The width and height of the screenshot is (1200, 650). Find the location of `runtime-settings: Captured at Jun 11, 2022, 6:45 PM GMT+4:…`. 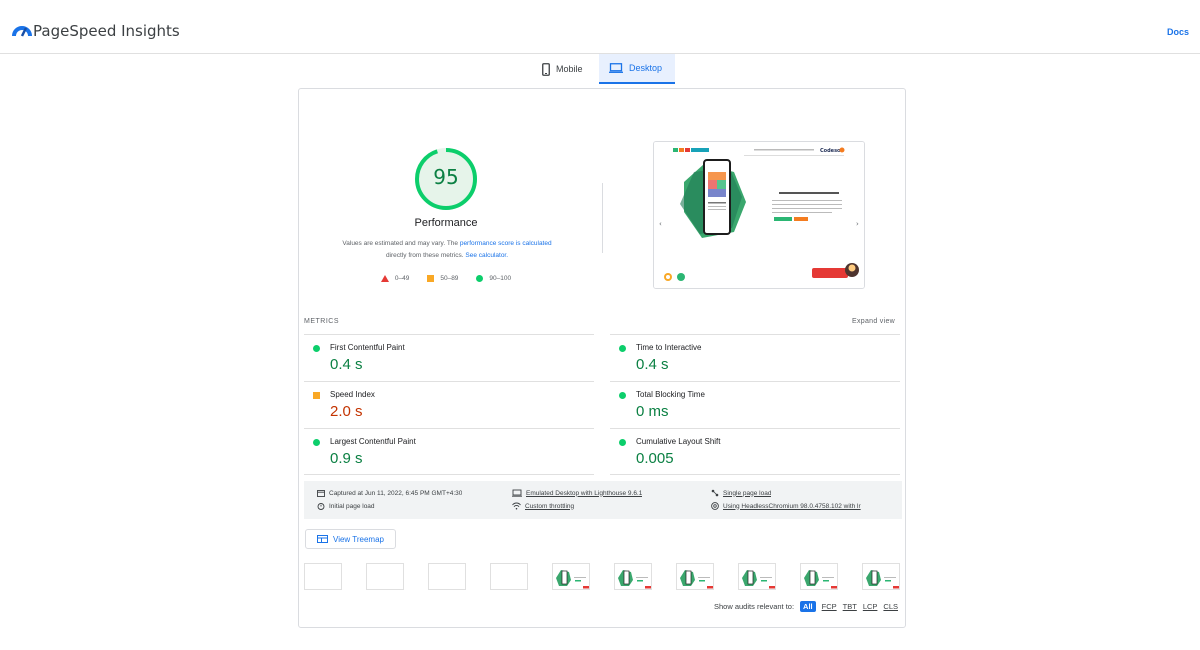

runtime-settings: Captured at Jun 11, 2022, 6:45 PM GMT+4:… is located at coordinates (603, 500).